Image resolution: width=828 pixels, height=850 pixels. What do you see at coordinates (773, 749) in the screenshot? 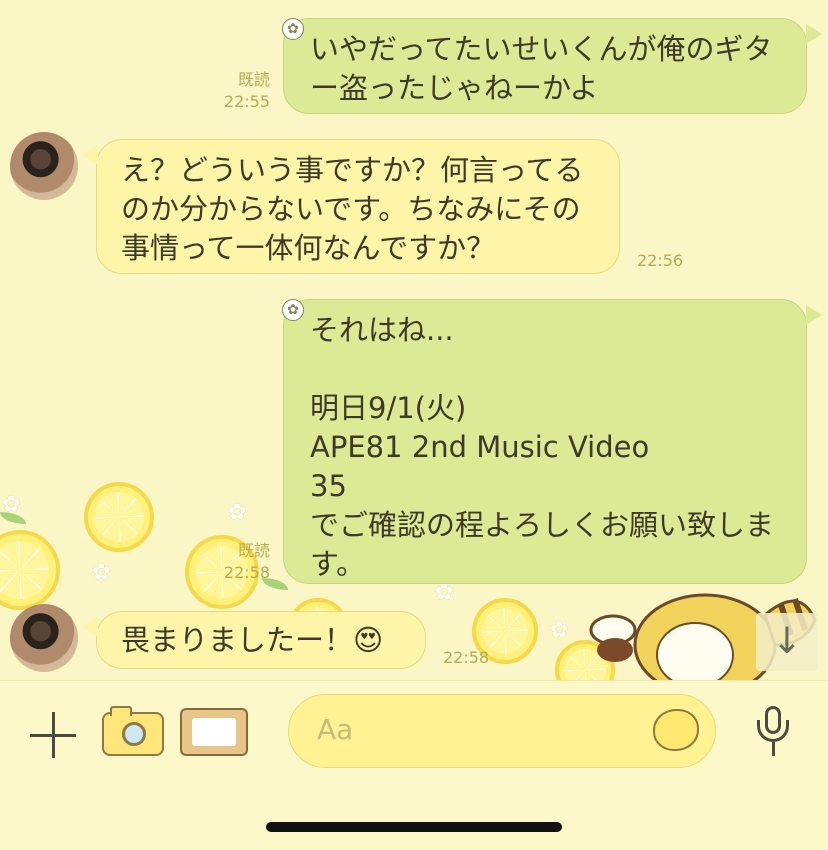
I see `microphone-icon-stem` at bounding box center [773, 749].